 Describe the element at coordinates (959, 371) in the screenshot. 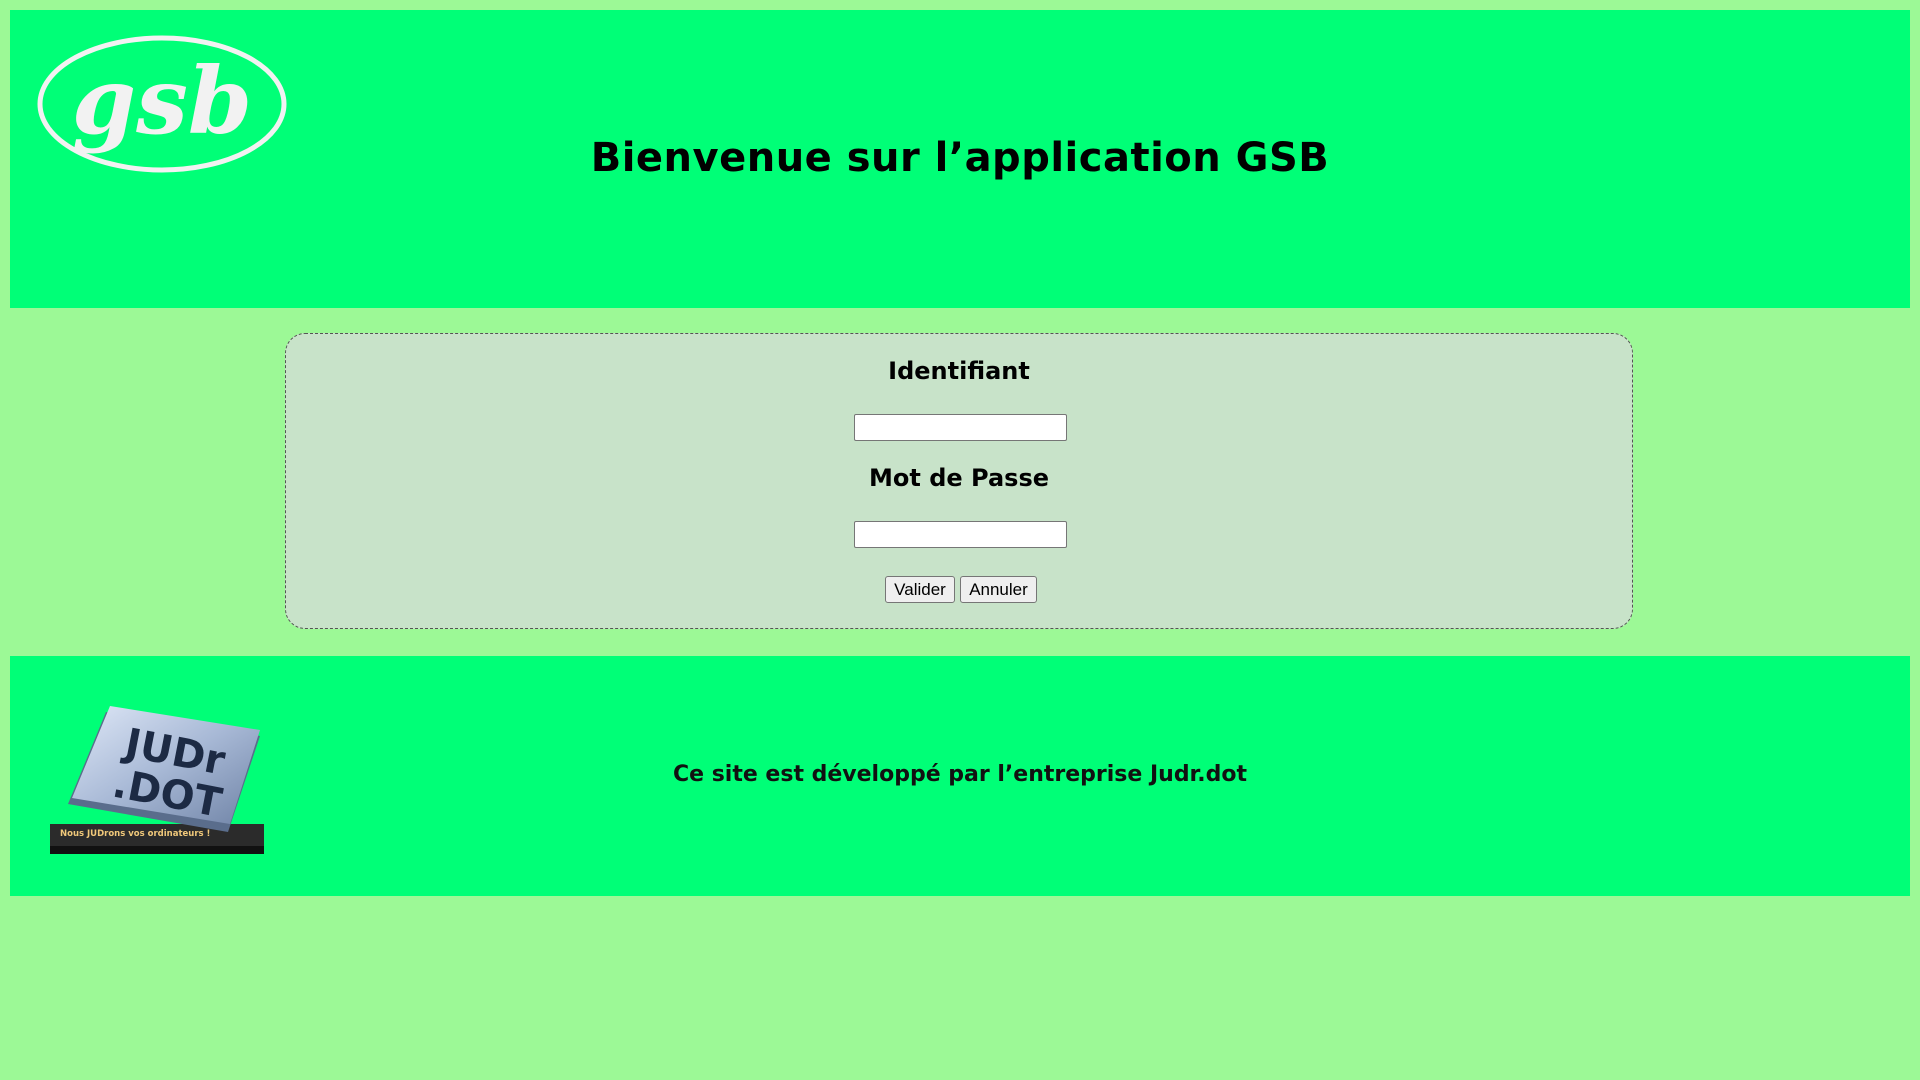

I see `username-label: Identifiant` at that location.